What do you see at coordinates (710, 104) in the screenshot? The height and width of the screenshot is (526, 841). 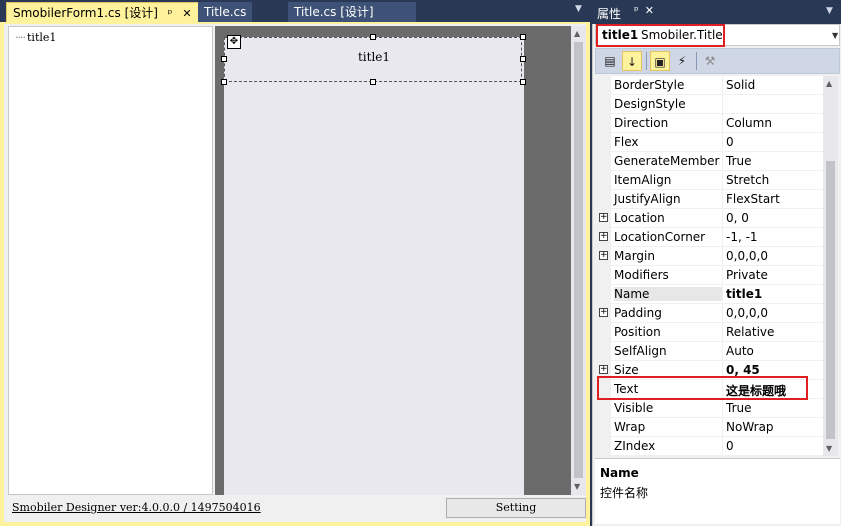 I see `property-row: DesignStyle` at bounding box center [710, 104].